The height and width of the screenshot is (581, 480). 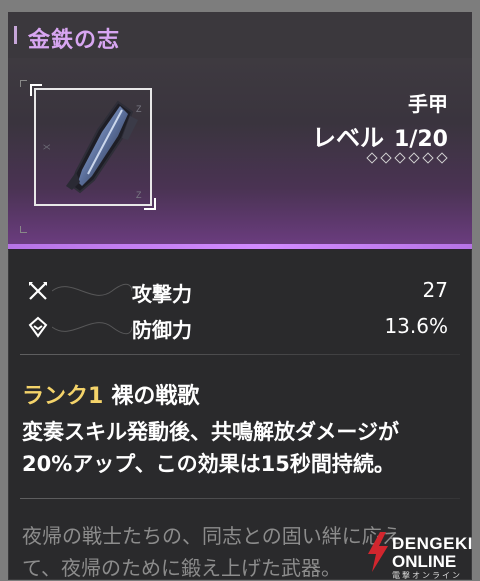 I want to click on item-title: 金鉄の志, so click(x=74, y=40).